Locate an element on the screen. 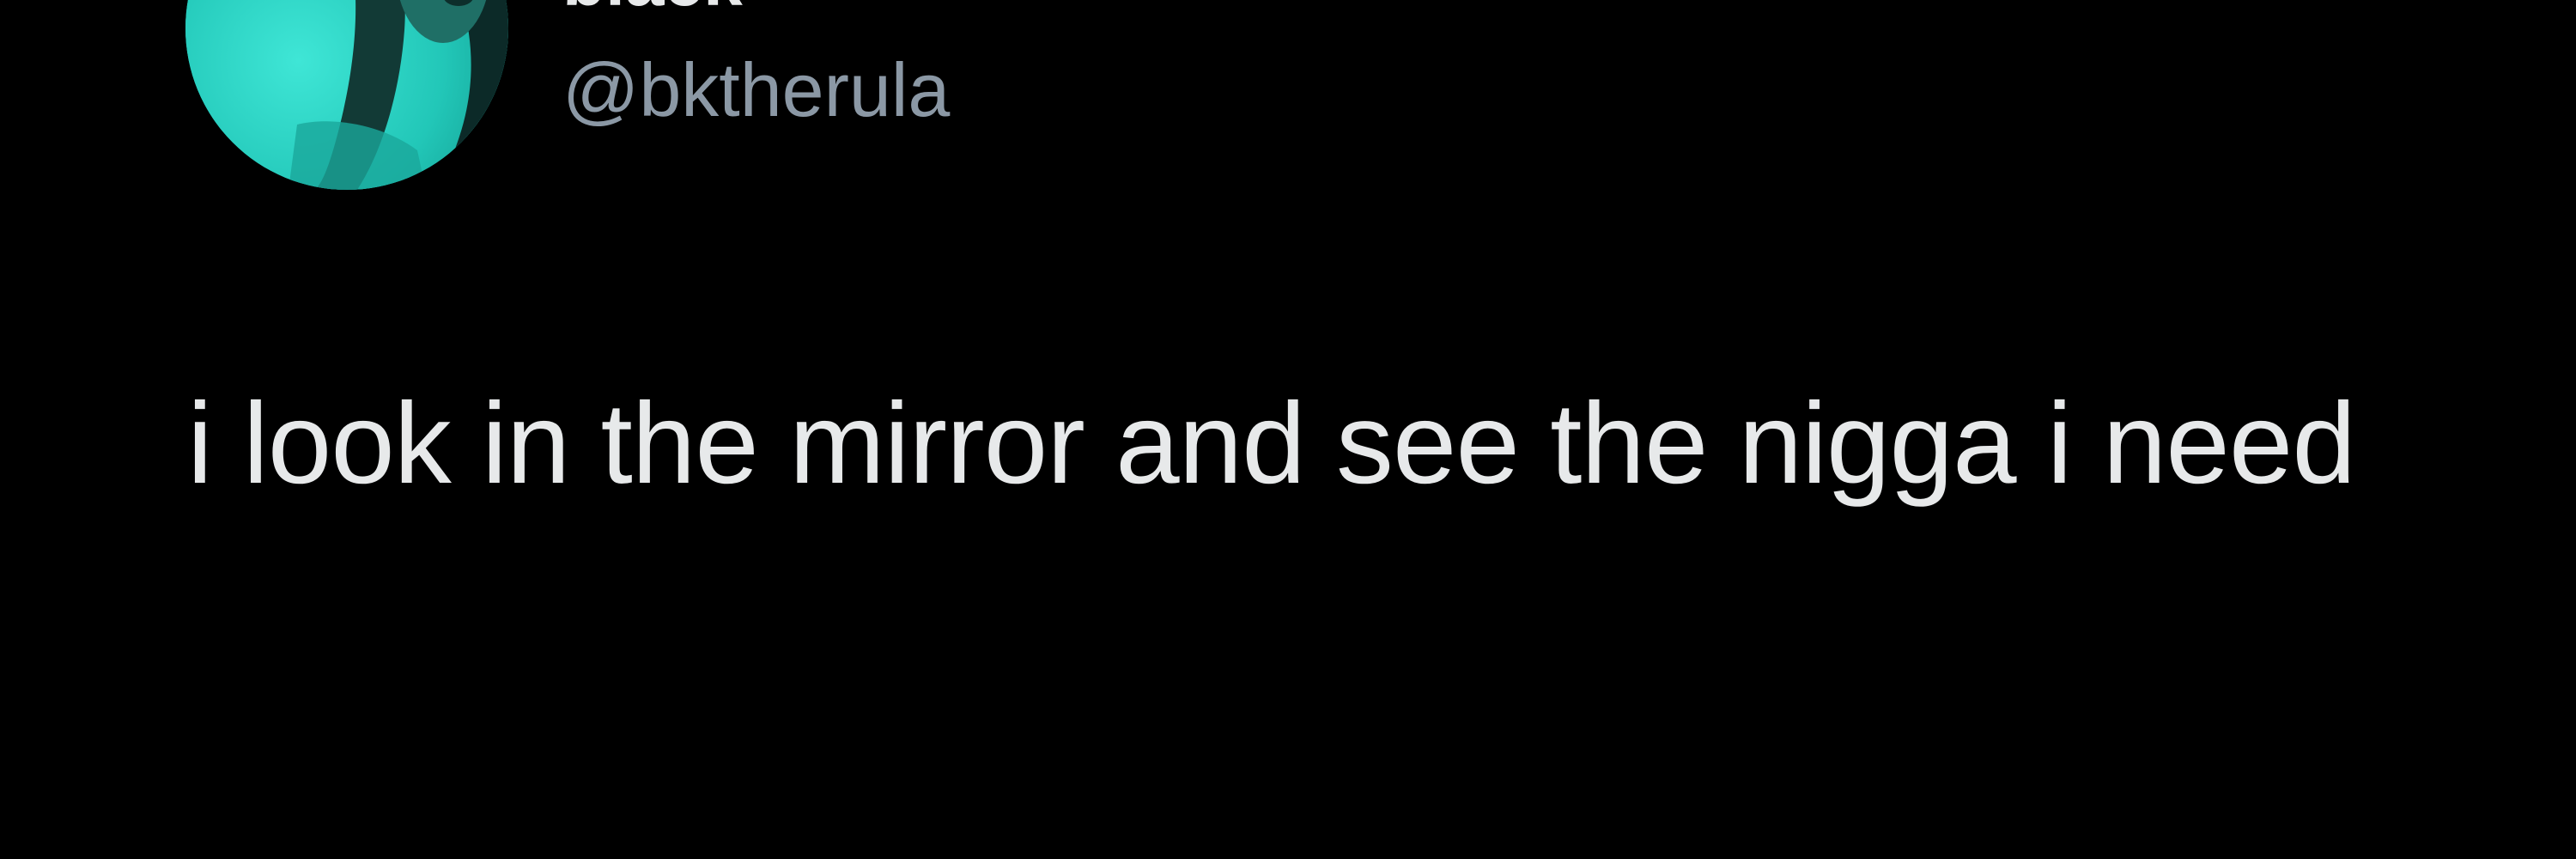 Image resolution: width=2576 pixels, height=859 pixels. avatar is located at coordinates (346, 95).